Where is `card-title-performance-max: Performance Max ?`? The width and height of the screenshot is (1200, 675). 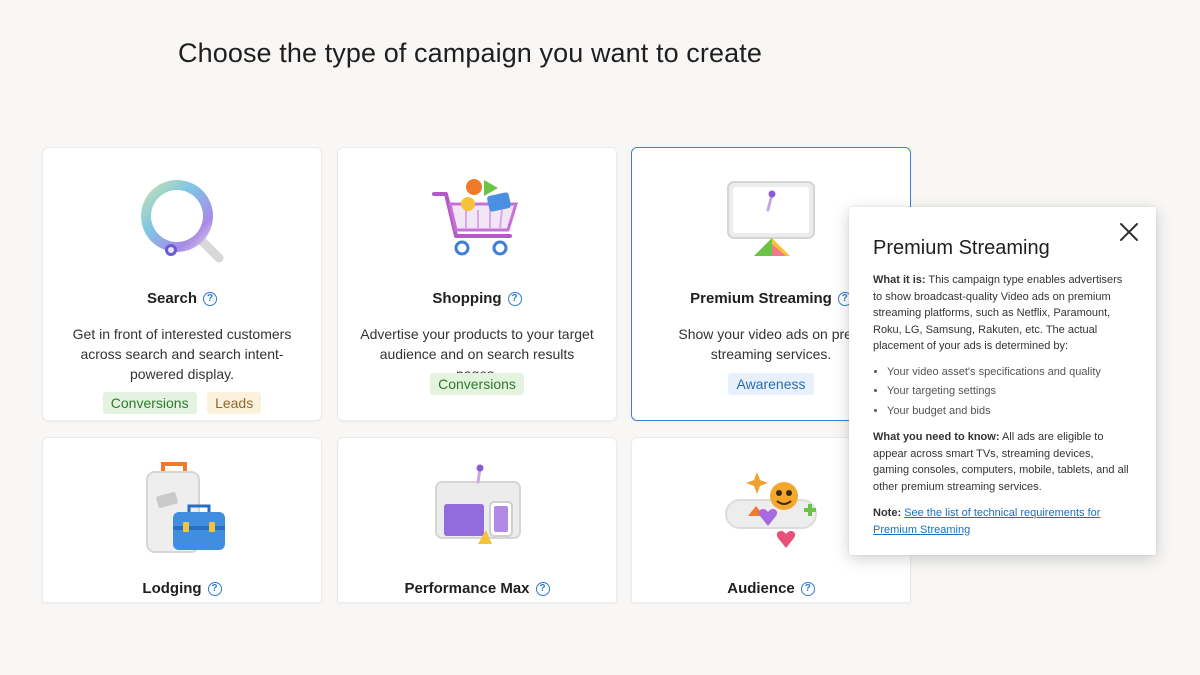 card-title-performance-max: Performance Max ? is located at coordinates (477, 588).